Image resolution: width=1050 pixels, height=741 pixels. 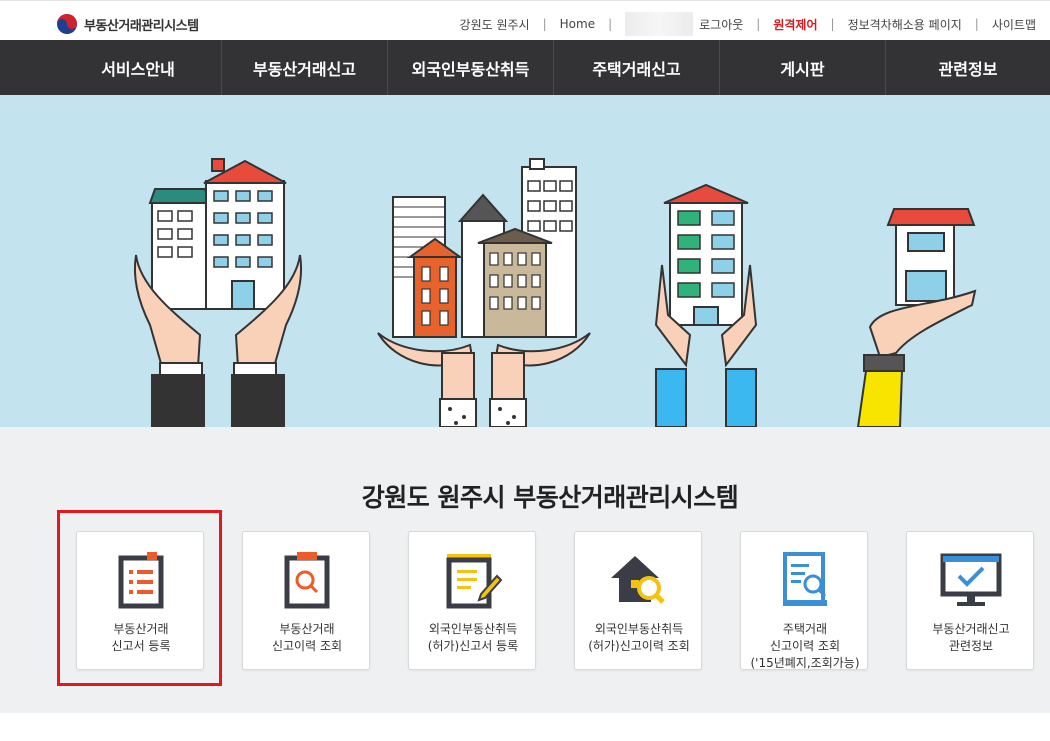 What do you see at coordinates (638, 580) in the screenshot?
I see `house-search-icon` at bounding box center [638, 580].